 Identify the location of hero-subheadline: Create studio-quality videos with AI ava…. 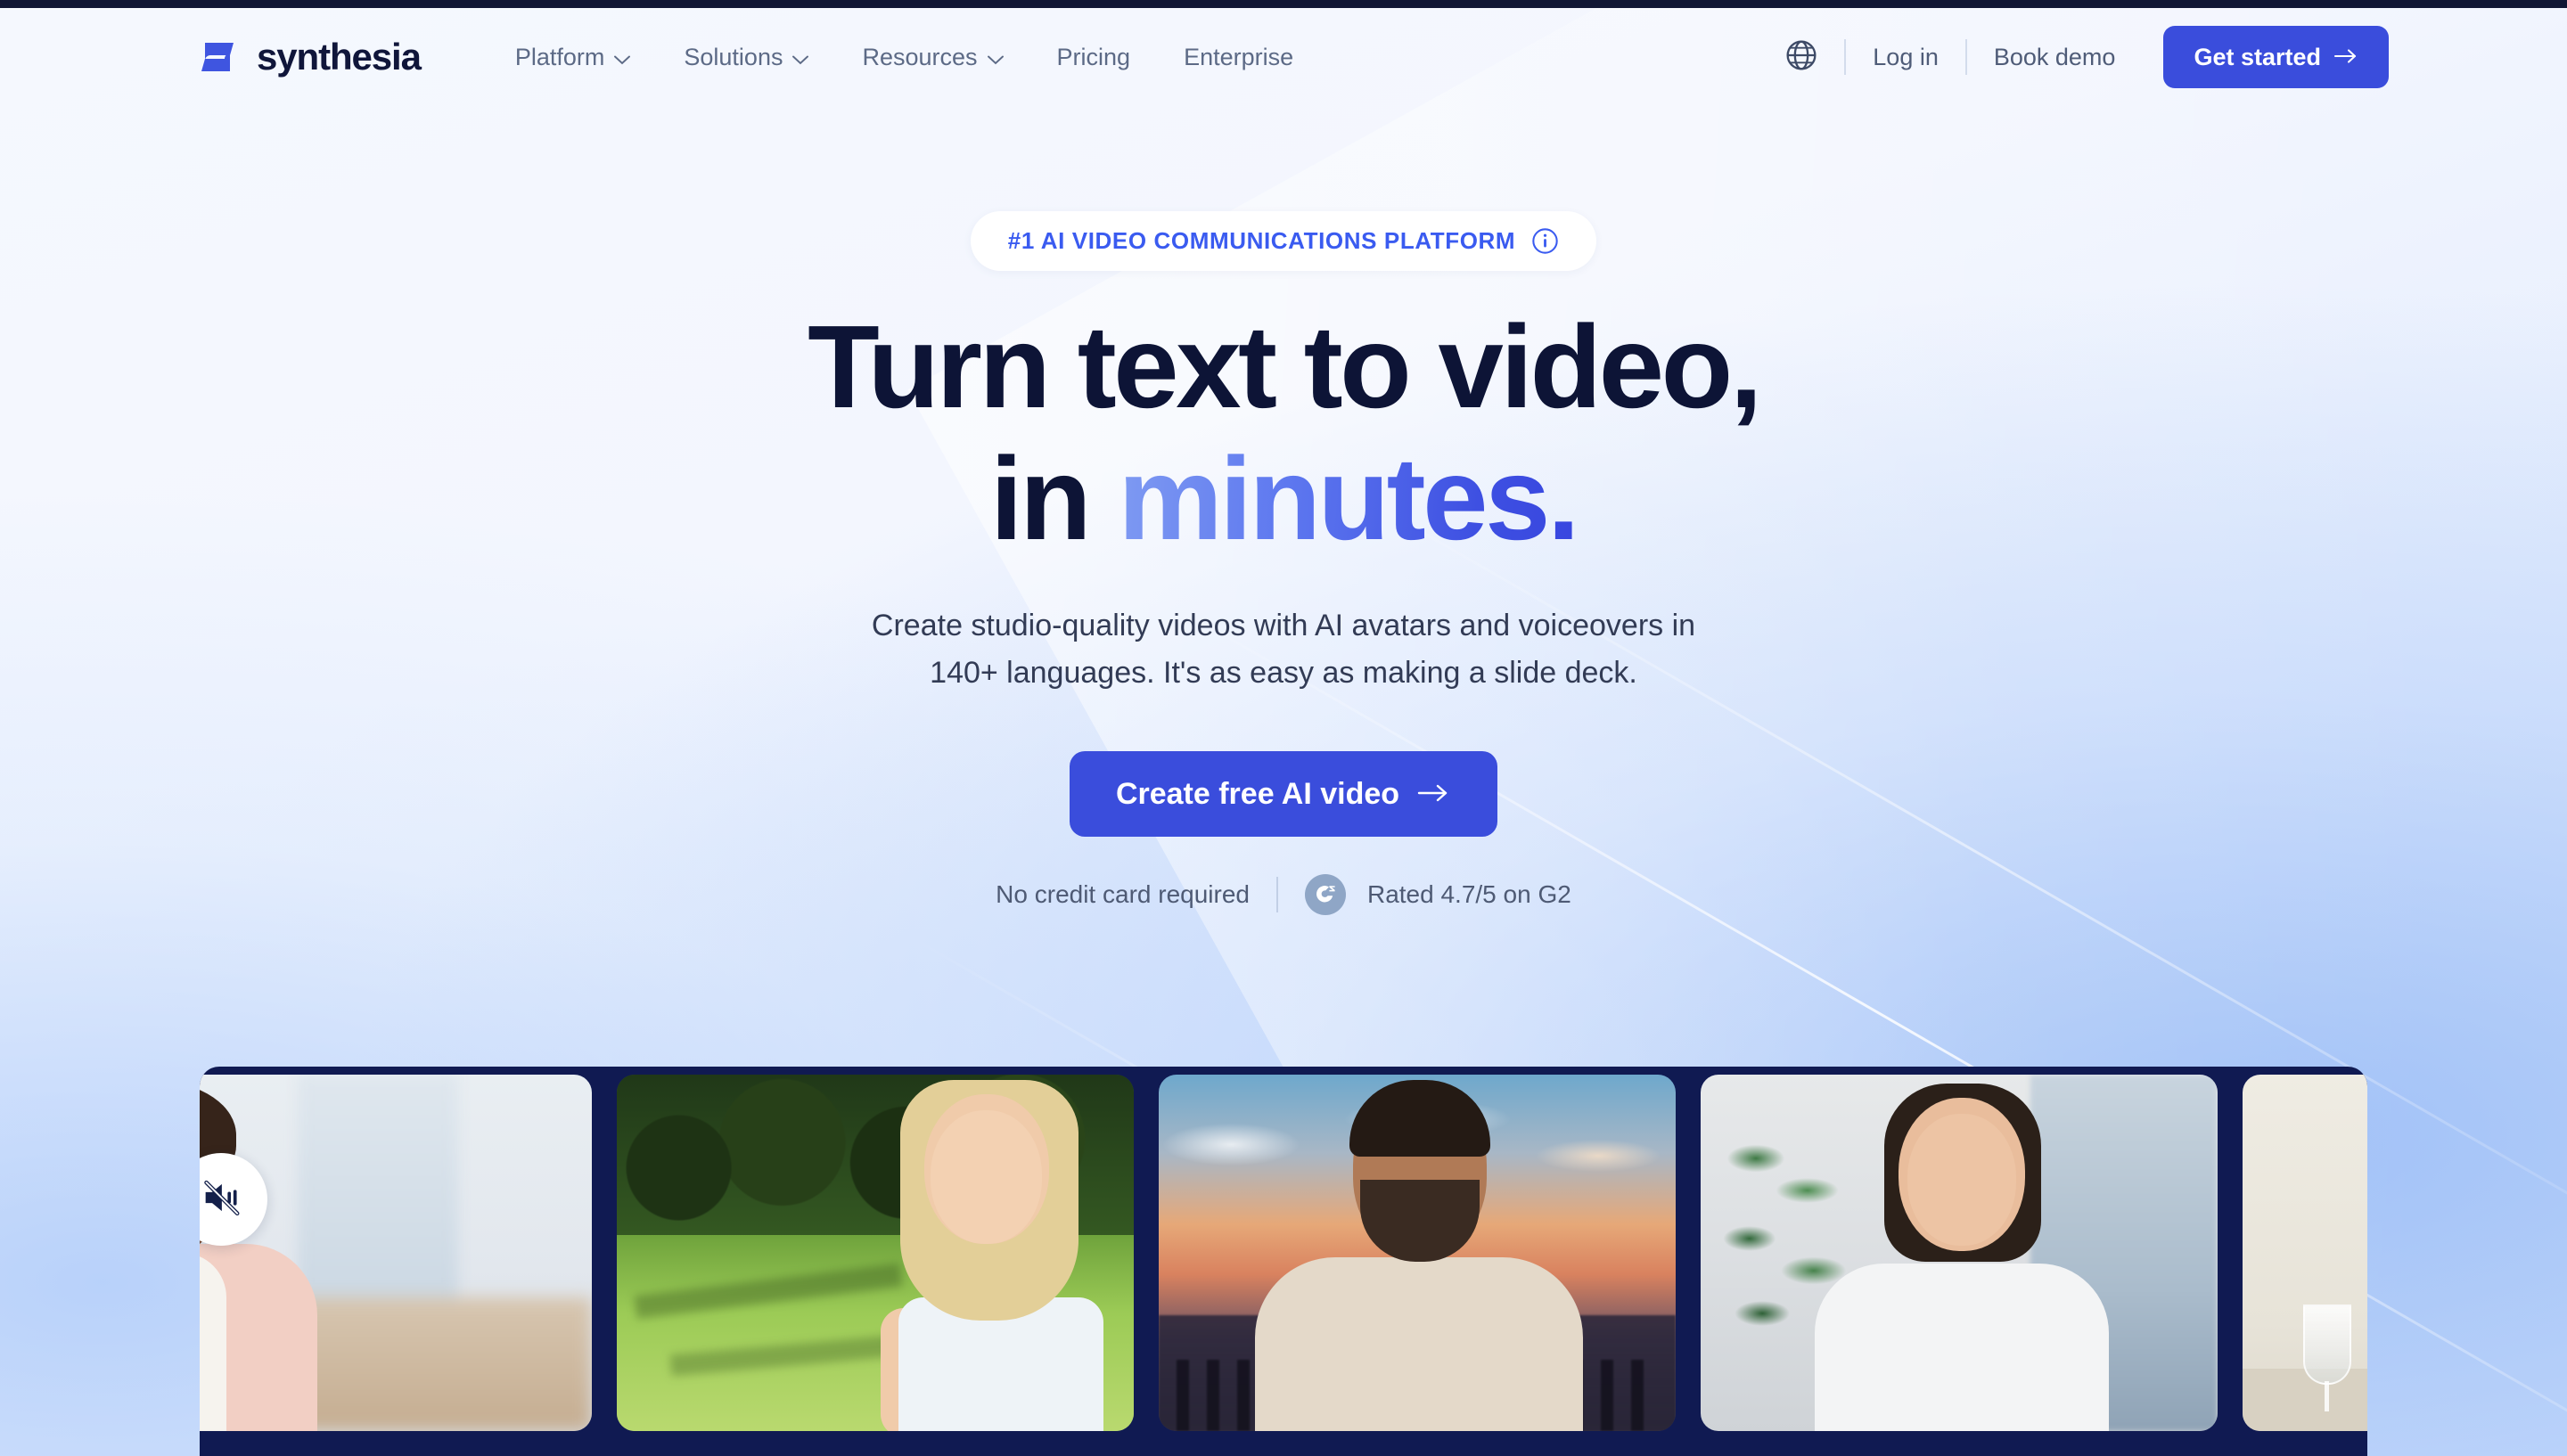
(1283, 649).